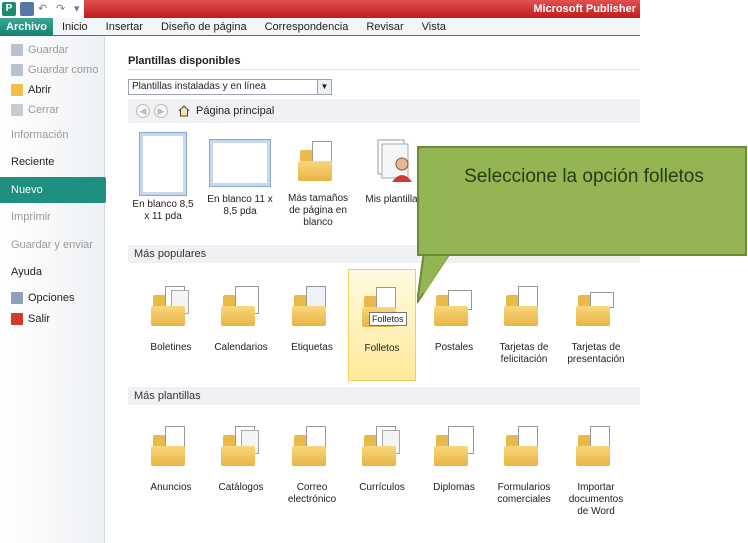 The height and width of the screenshot is (543, 748). What do you see at coordinates (584, 176) in the screenshot?
I see `callout-text: Seleccione la opción folletos` at bounding box center [584, 176].